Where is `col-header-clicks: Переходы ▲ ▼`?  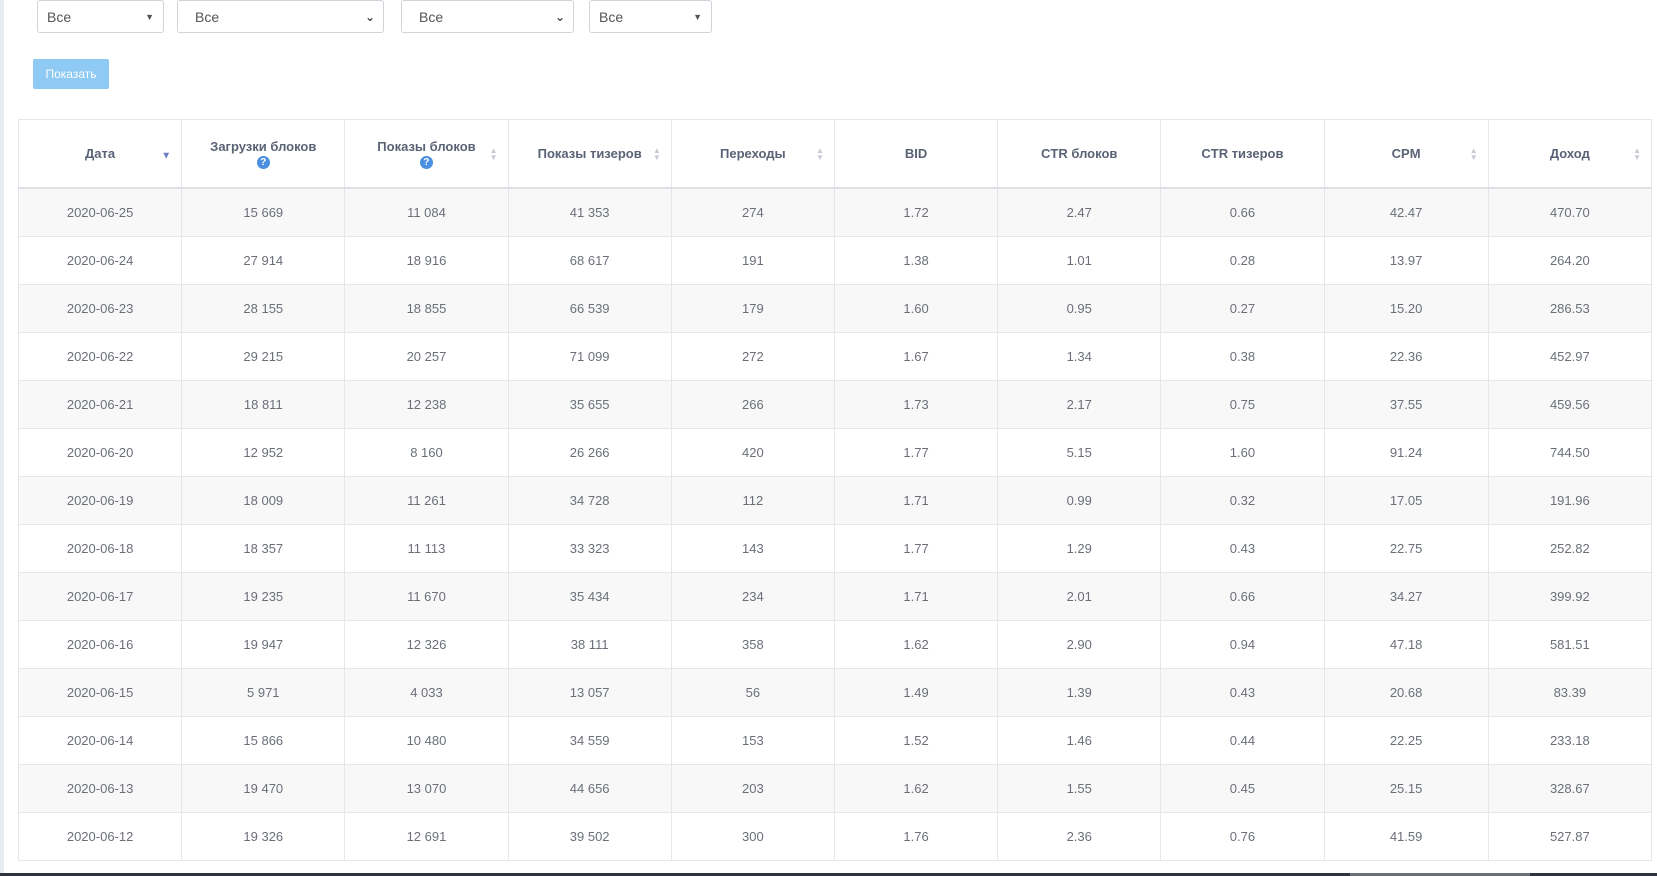
col-header-clicks: Переходы ▲ ▼ is located at coordinates (752, 154).